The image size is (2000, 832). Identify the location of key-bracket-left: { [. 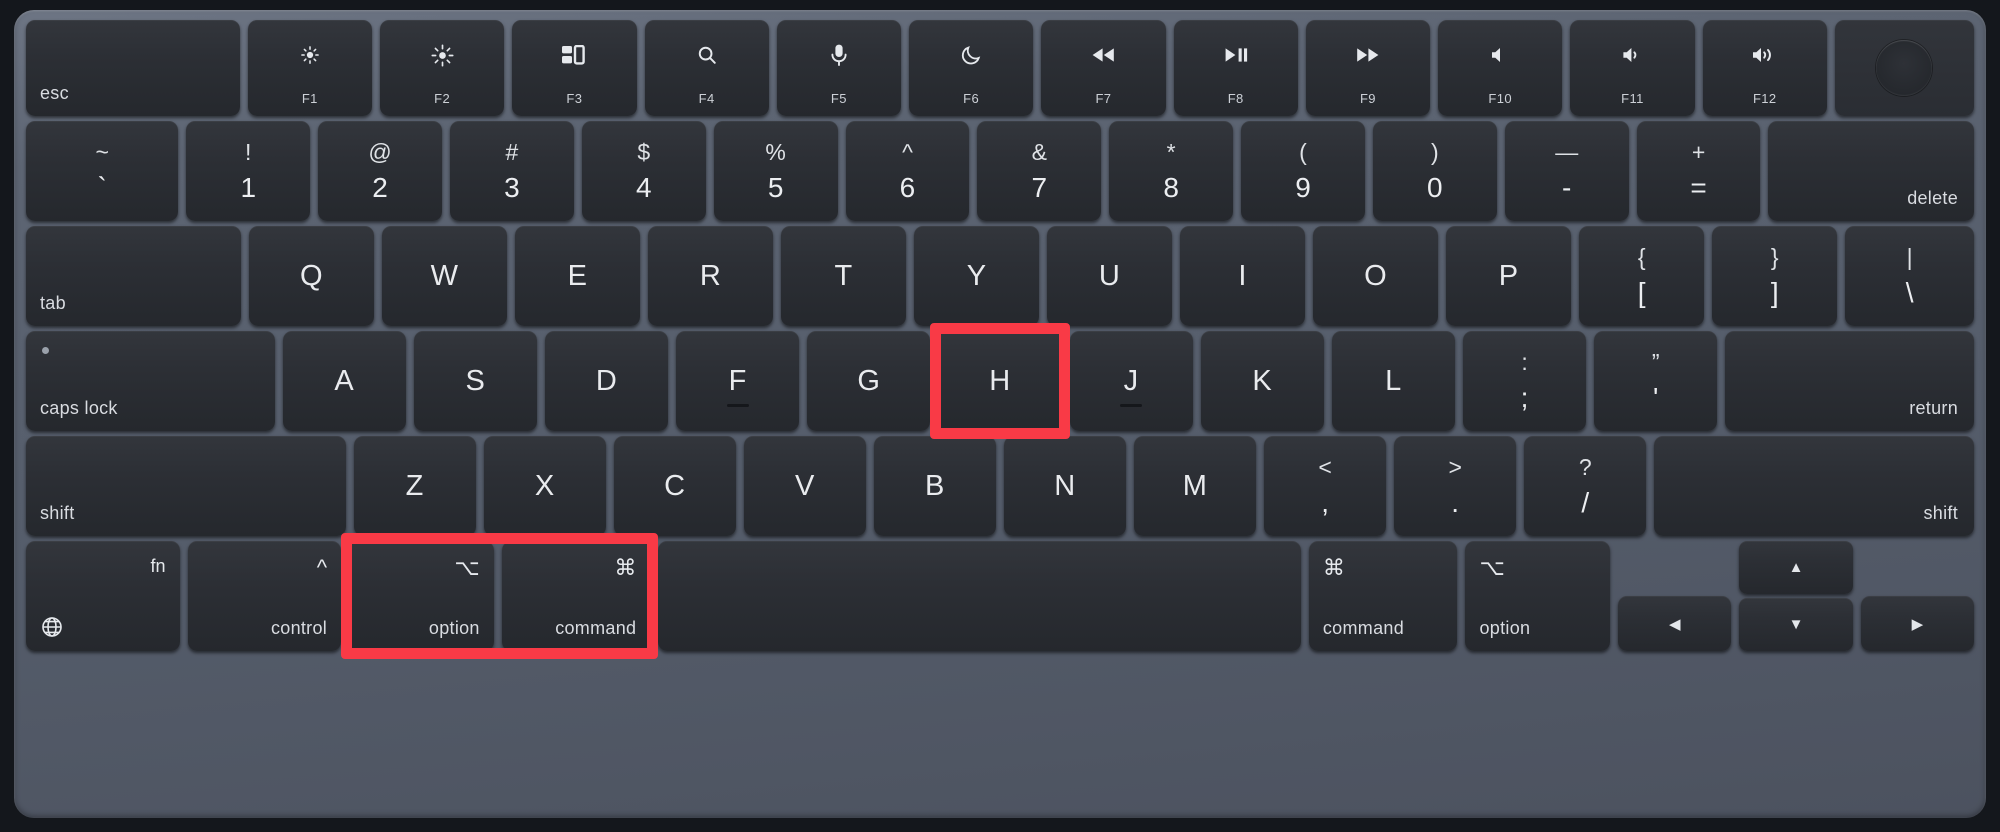
(1642, 276).